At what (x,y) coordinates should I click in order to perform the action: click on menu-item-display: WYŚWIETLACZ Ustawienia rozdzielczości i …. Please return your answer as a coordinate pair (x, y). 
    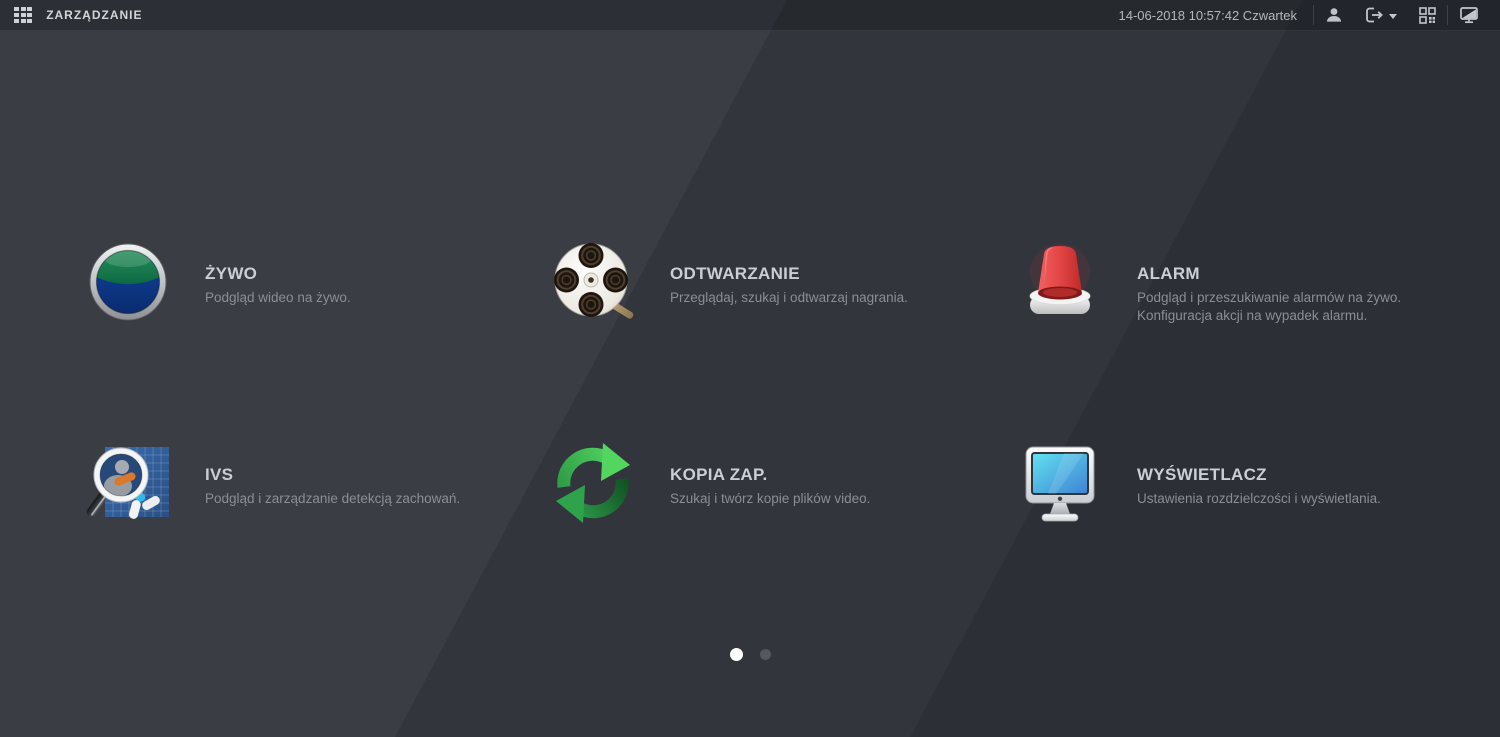
    Looking at the image, I should click on (1250, 483).